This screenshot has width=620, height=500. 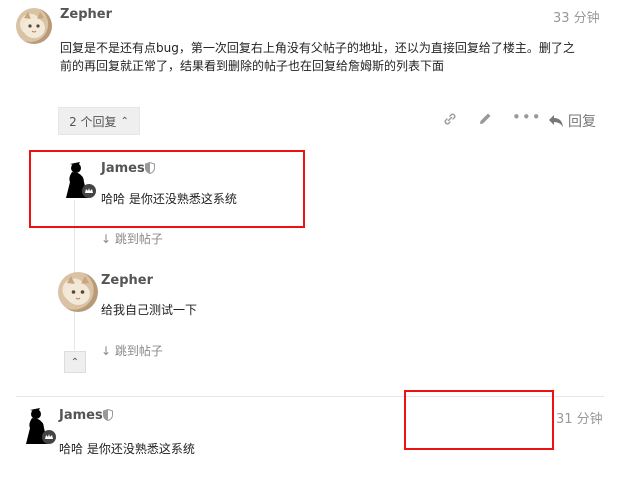 What do you see at coordinates (86, 14) in the screenshot?
I see `post-author: Zepher` at bounding box center [86, 14].